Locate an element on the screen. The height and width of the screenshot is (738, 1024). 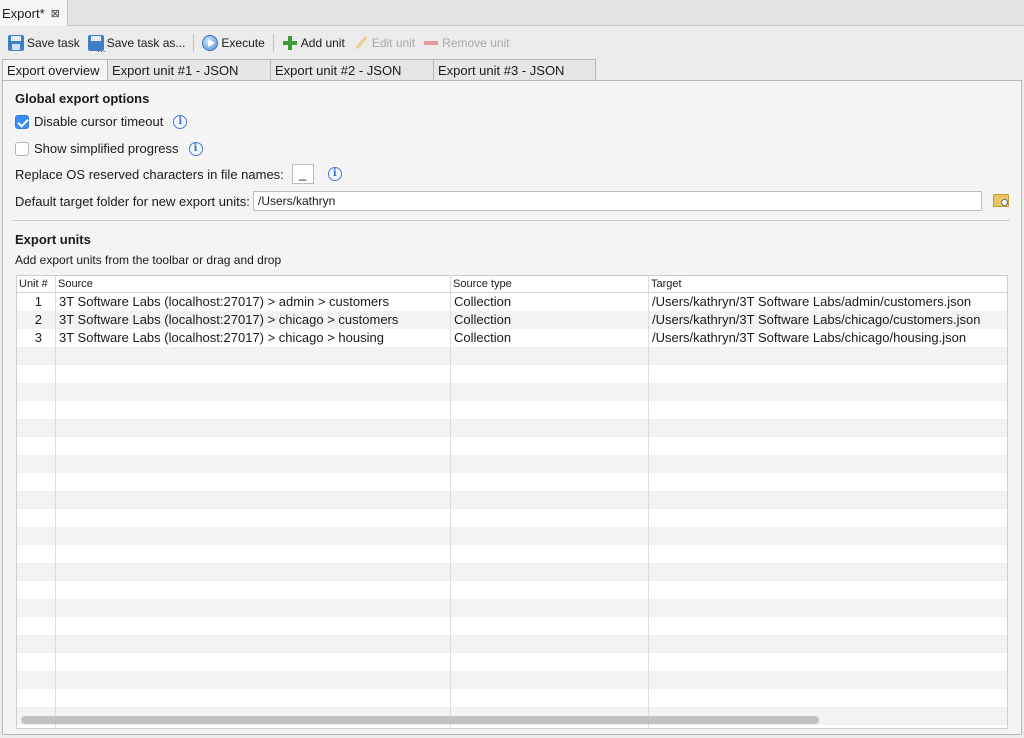
save-as-icon is located at coordinates (96, 44).